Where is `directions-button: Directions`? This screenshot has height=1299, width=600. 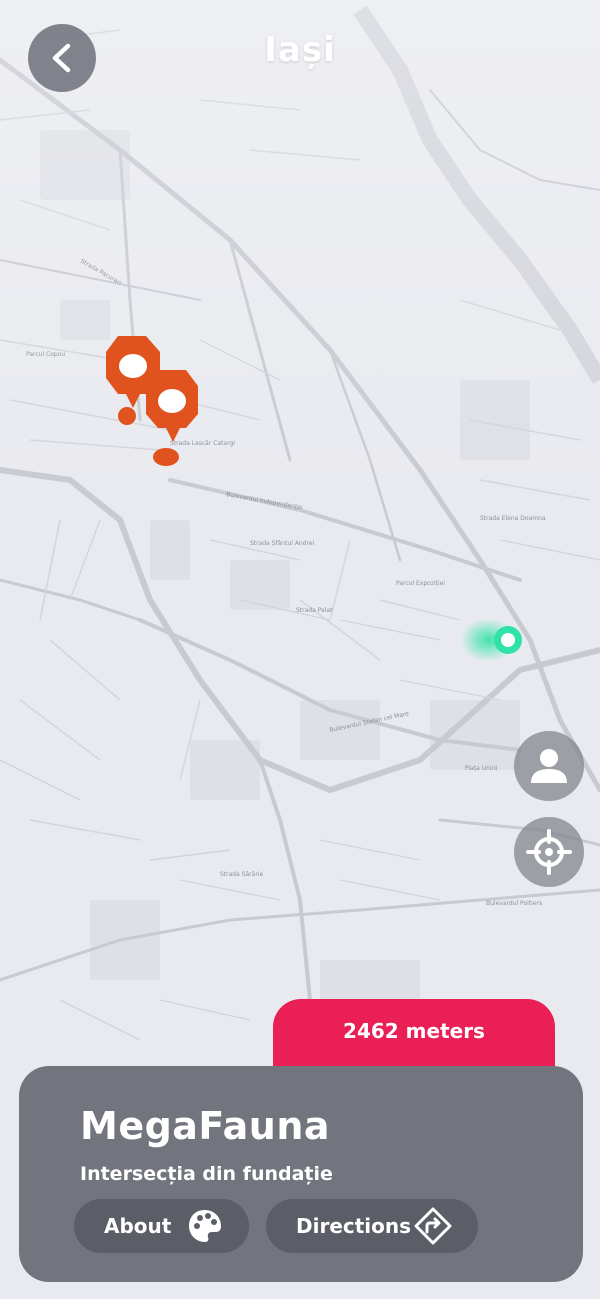 directions-button: Directions is located at coordinates (372, 1226).